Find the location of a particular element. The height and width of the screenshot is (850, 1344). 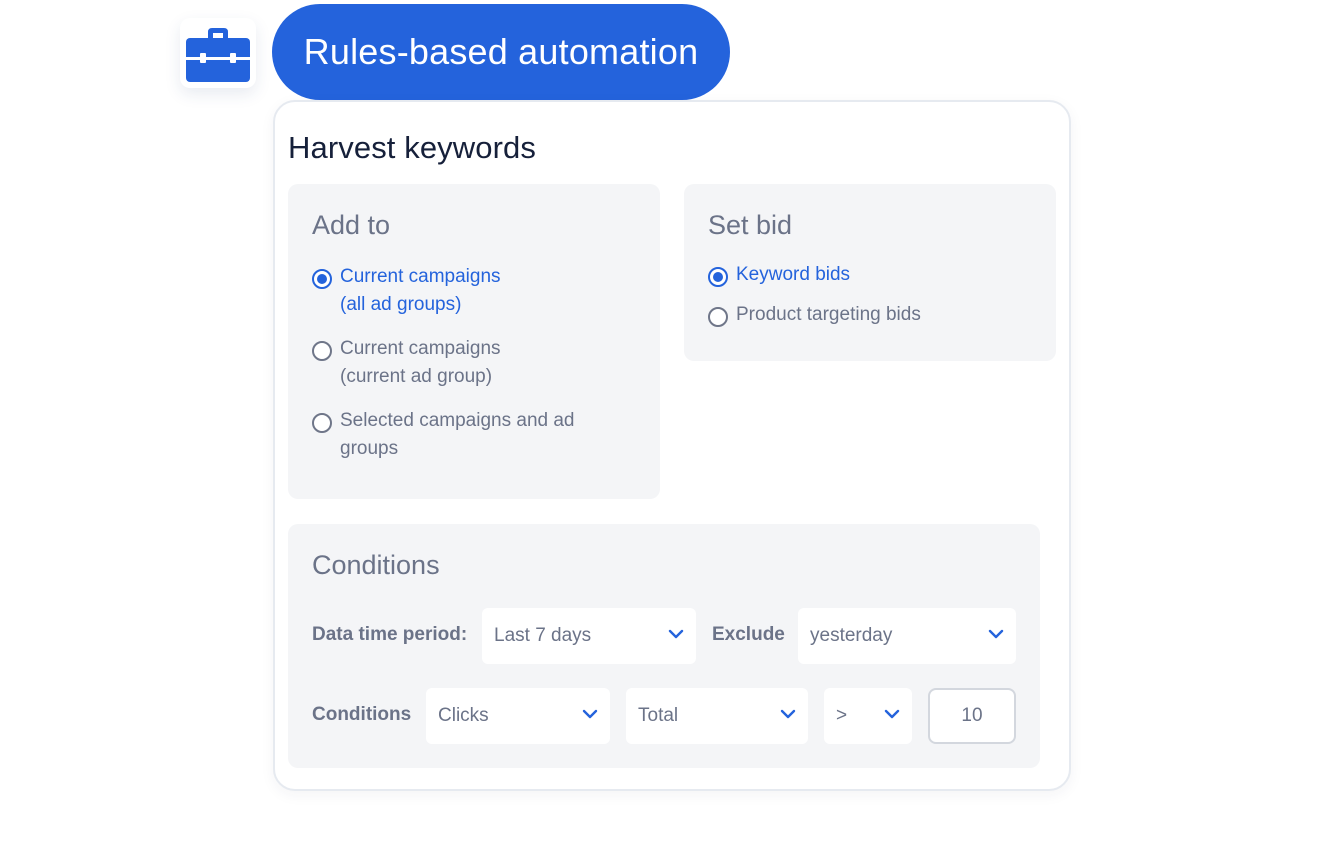

radio-current-campaigns-all-ad-groups: Current campaigns (all ad groups) is located at coordinates (406, 292).